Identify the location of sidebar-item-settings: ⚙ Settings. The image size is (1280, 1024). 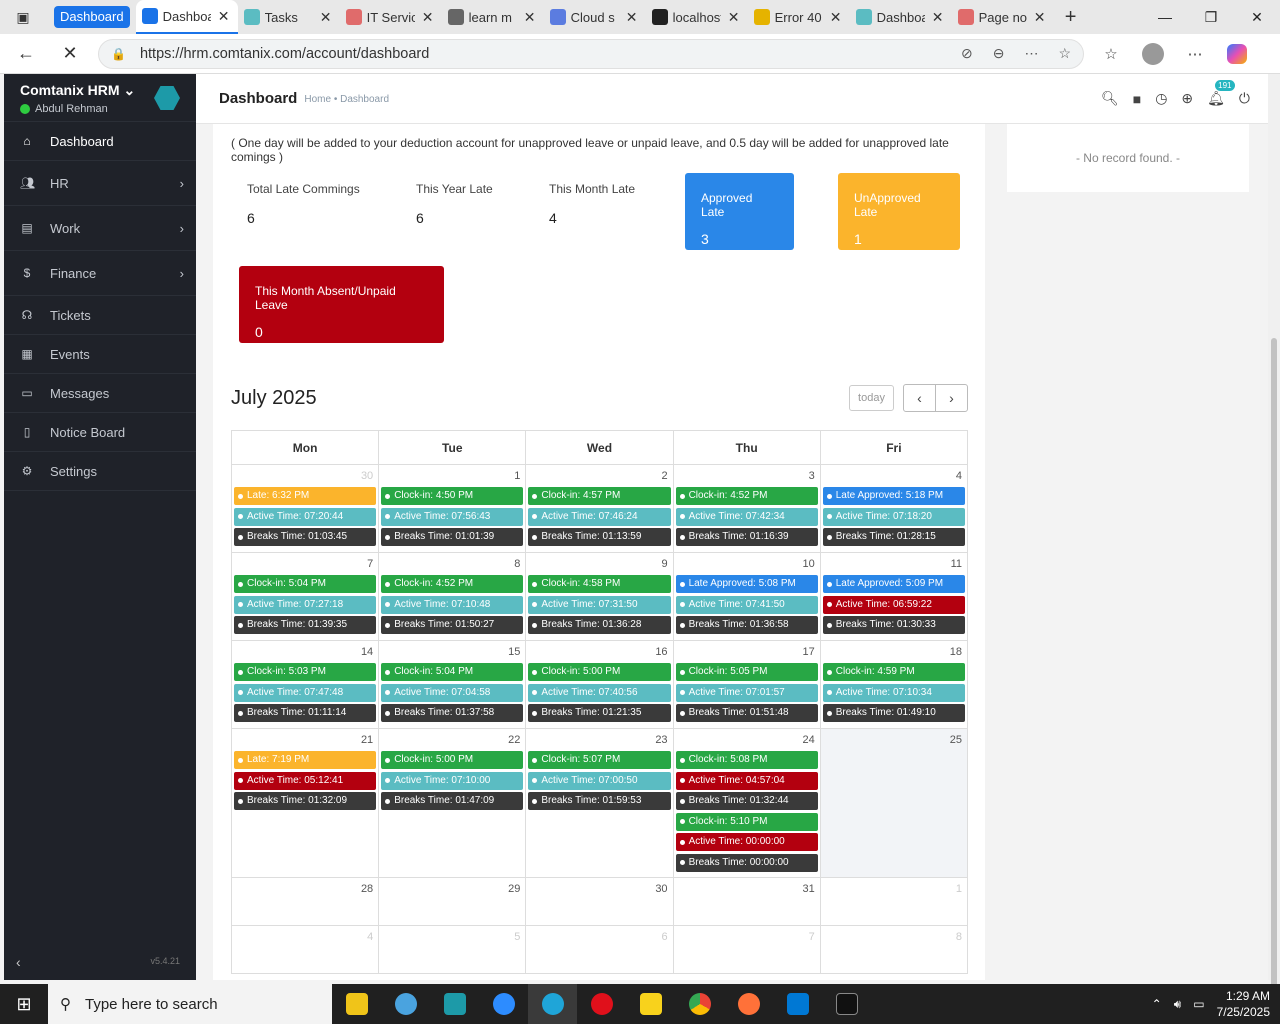
(100, 471).